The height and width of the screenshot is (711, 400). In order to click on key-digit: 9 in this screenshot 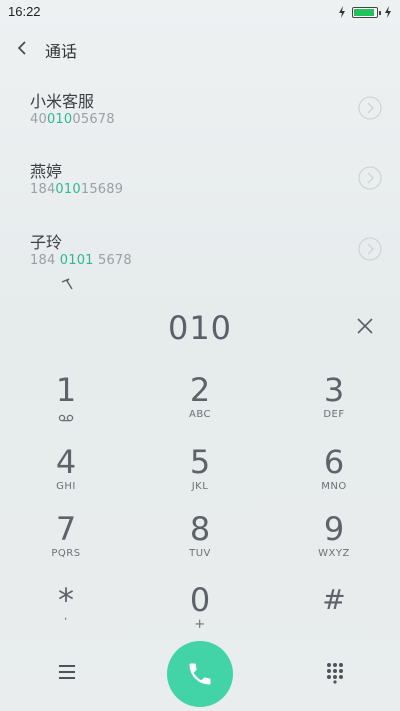, I will do `click(334, 529)`.